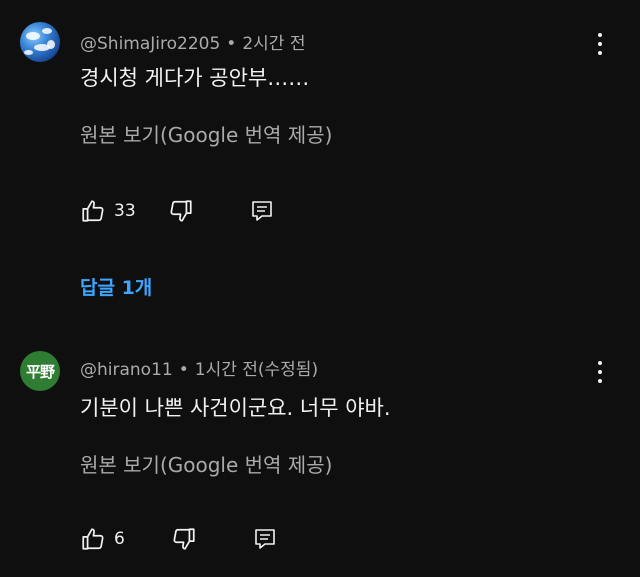 The height and width of the screenshot is (577, 640). I want to click on avatar, so click(40, 42).